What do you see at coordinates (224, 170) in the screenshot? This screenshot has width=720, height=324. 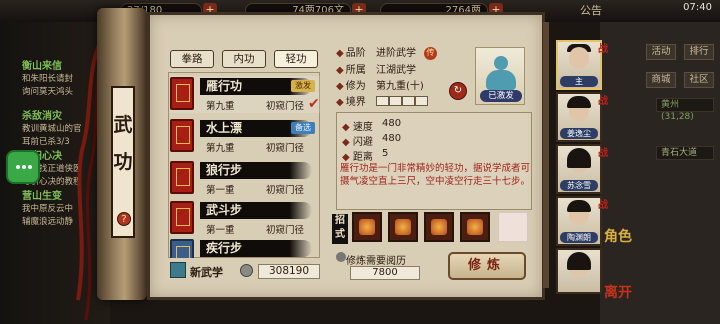 I see `skill-name: 狼行步` at bounding box center [224, 170].